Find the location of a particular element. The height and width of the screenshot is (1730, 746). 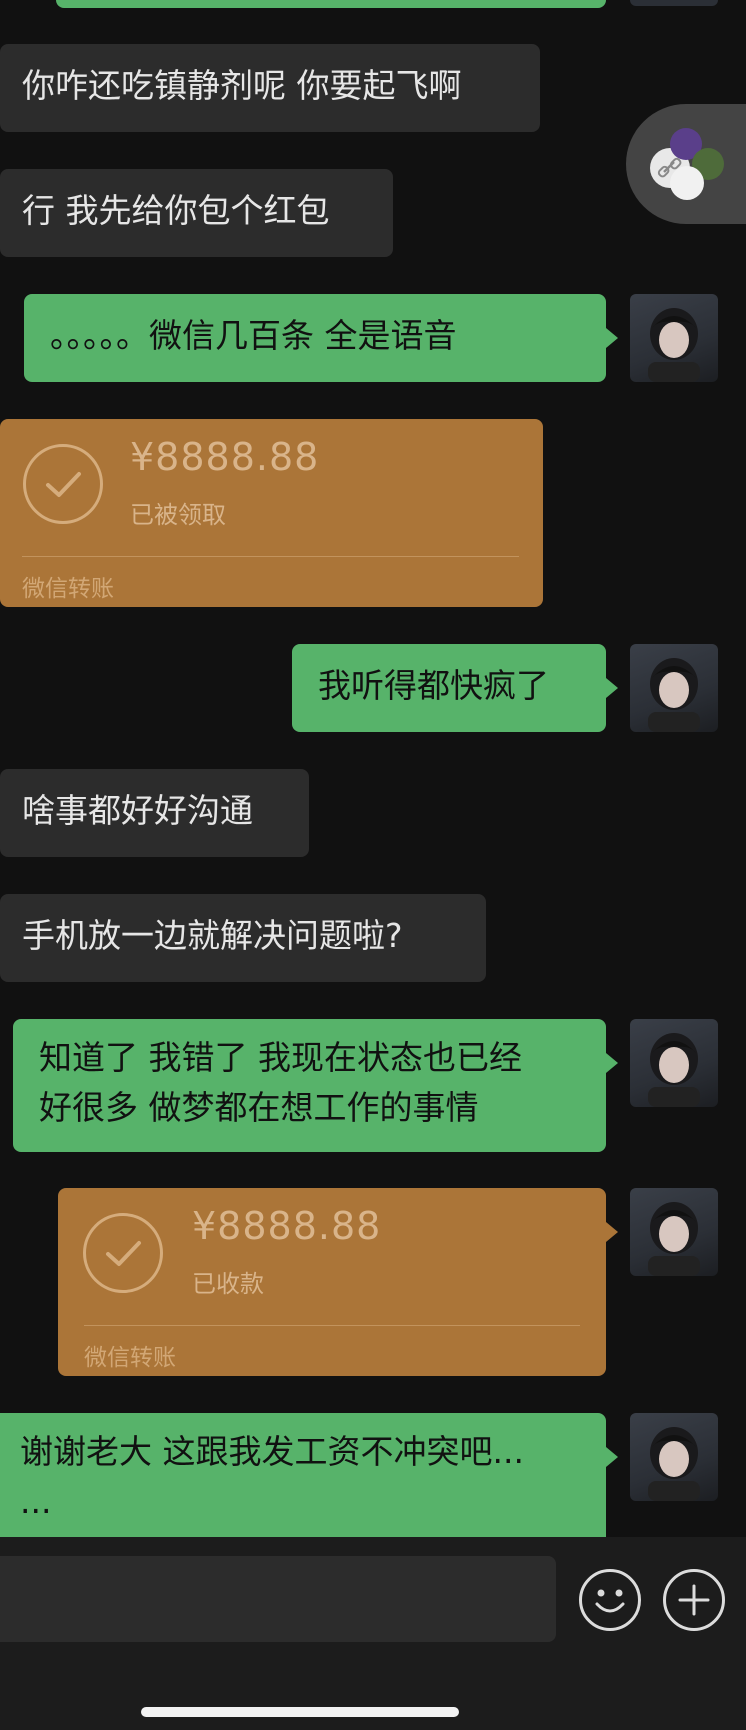

outgoing-message-bubble: 。。。。。微信几百条 全是语音 is located at coordinates (321, 338).